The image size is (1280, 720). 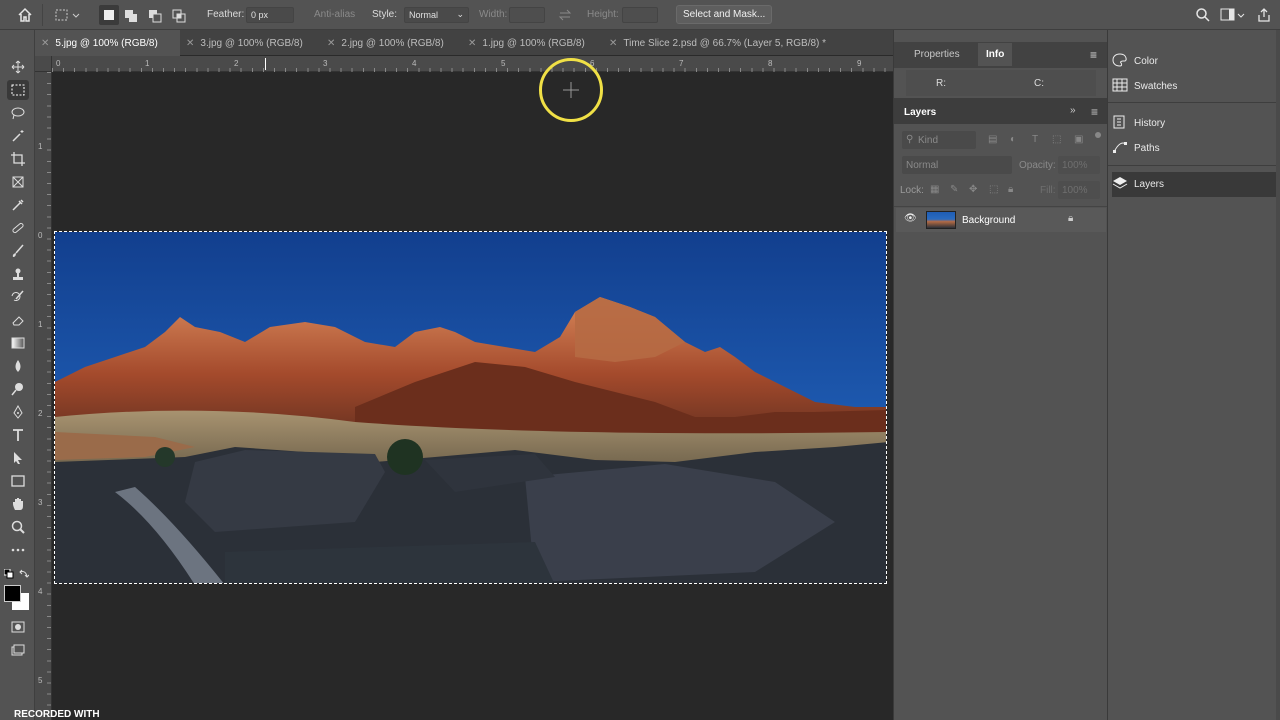 What do you see at coordinates (1194, 148) in the screenshot?
I see `panel-paths: Paths` at bounding box center [1194, 148].